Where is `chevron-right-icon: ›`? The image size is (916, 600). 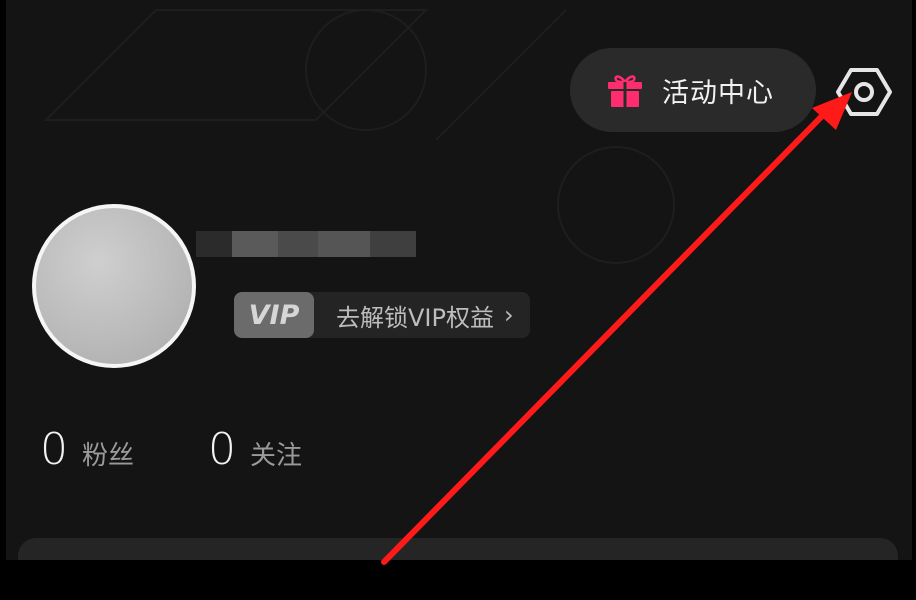 chevron-right-icon: › is located at coordinates (508, 315).